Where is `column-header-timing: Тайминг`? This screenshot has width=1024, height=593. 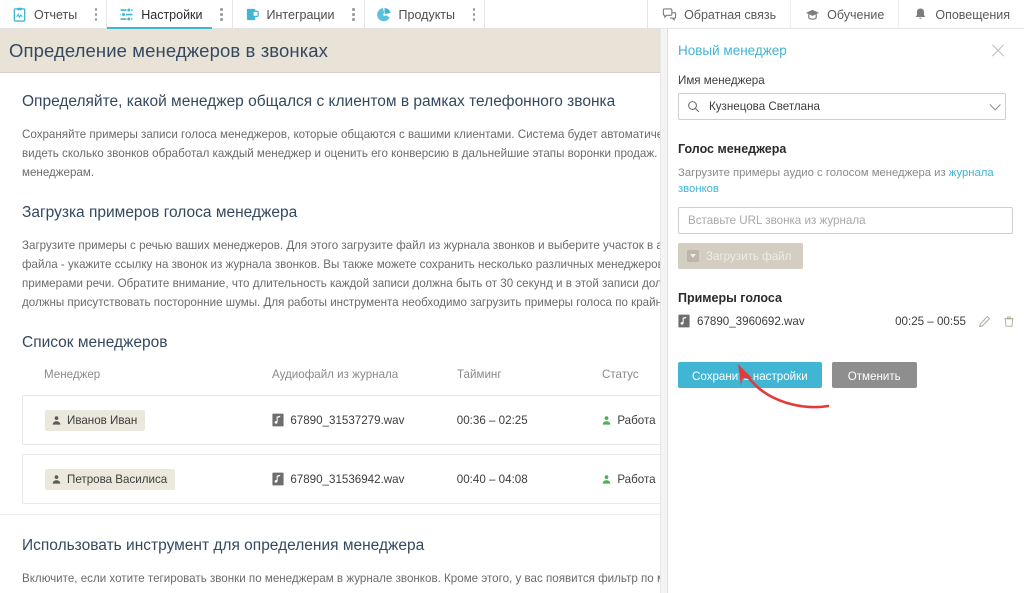 column-header-timing: Тайминг is located at coordinates (479, 374).